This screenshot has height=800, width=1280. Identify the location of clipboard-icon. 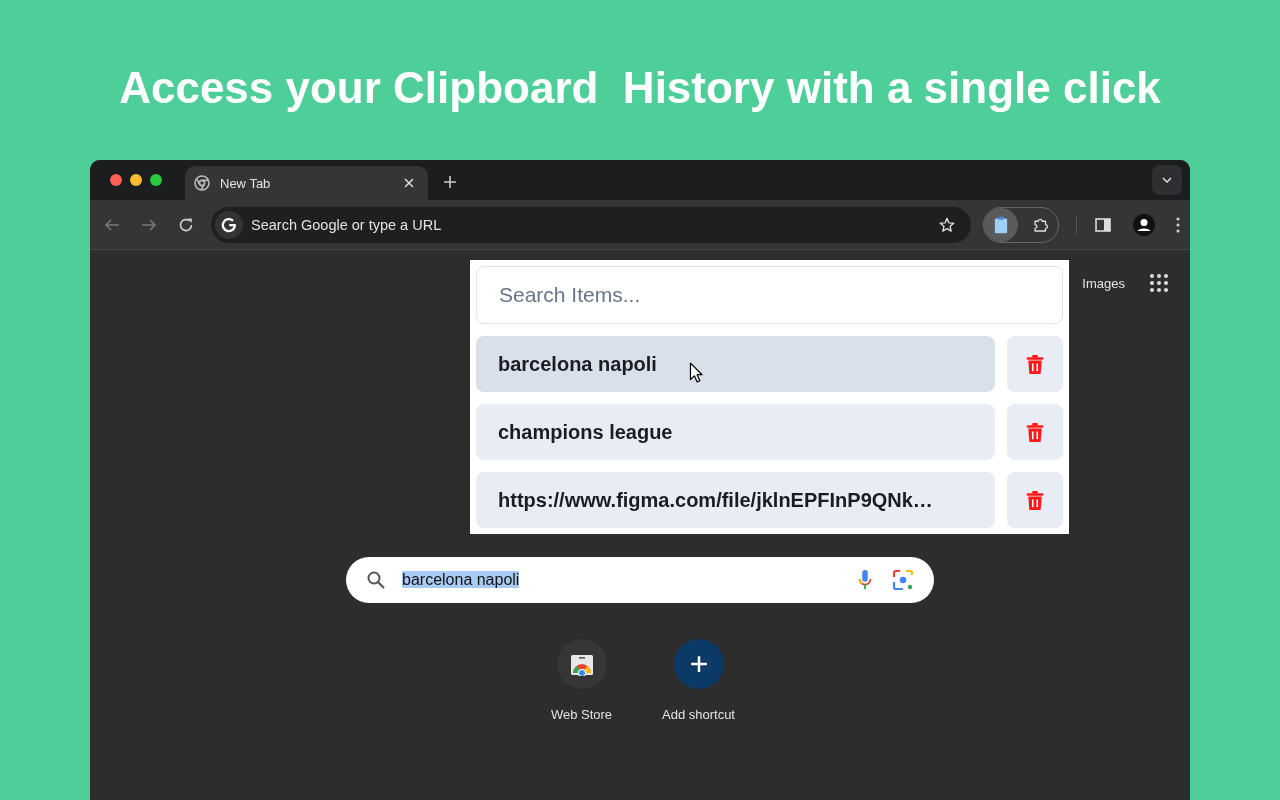
(1001, 224).